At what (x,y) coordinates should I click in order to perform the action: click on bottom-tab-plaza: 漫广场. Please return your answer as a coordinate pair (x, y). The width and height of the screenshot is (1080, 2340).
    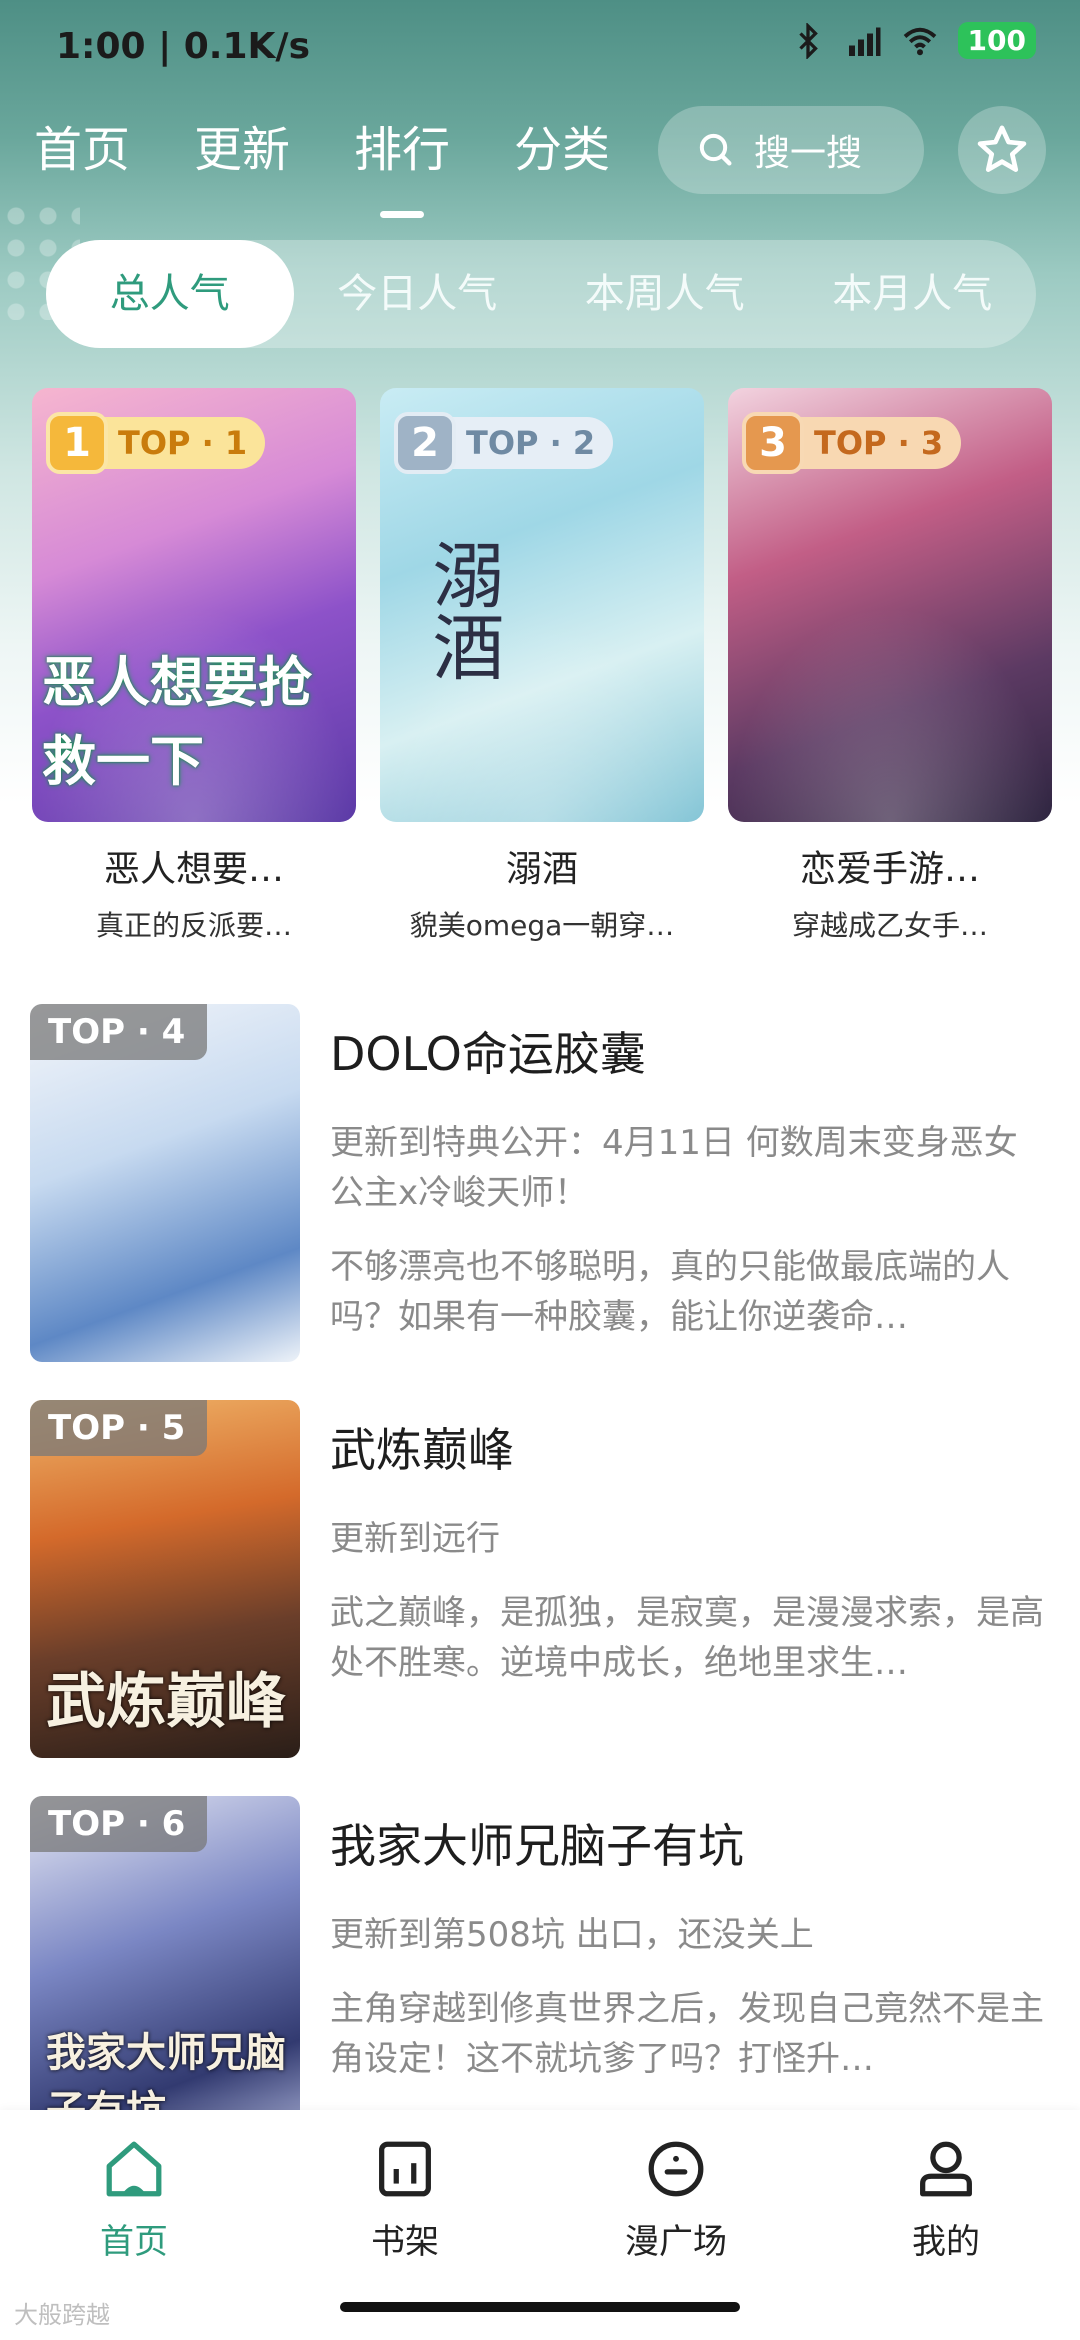
    Looking at the image, I should click on (676, 2198).